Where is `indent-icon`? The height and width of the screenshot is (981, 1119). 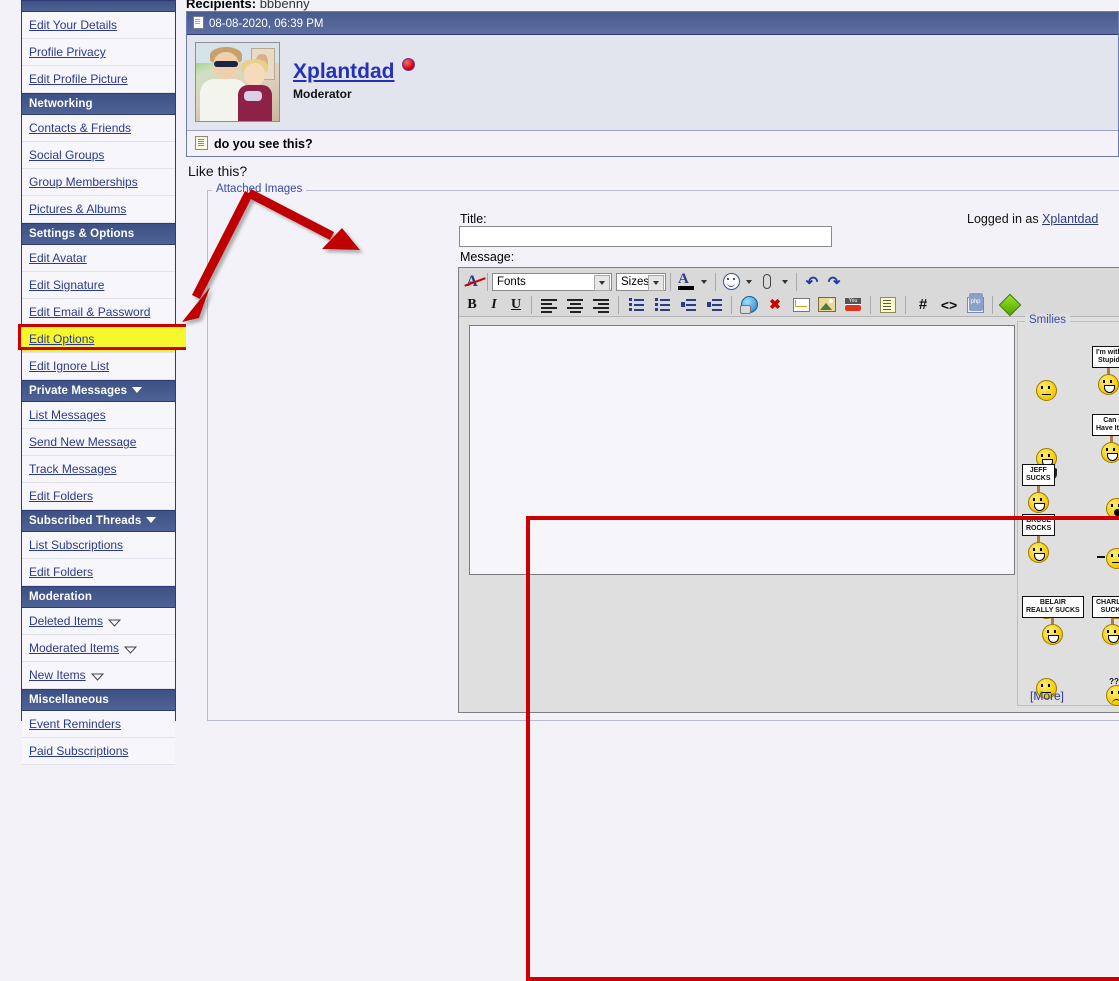
indent-icon is located at coordinates (714, 304).